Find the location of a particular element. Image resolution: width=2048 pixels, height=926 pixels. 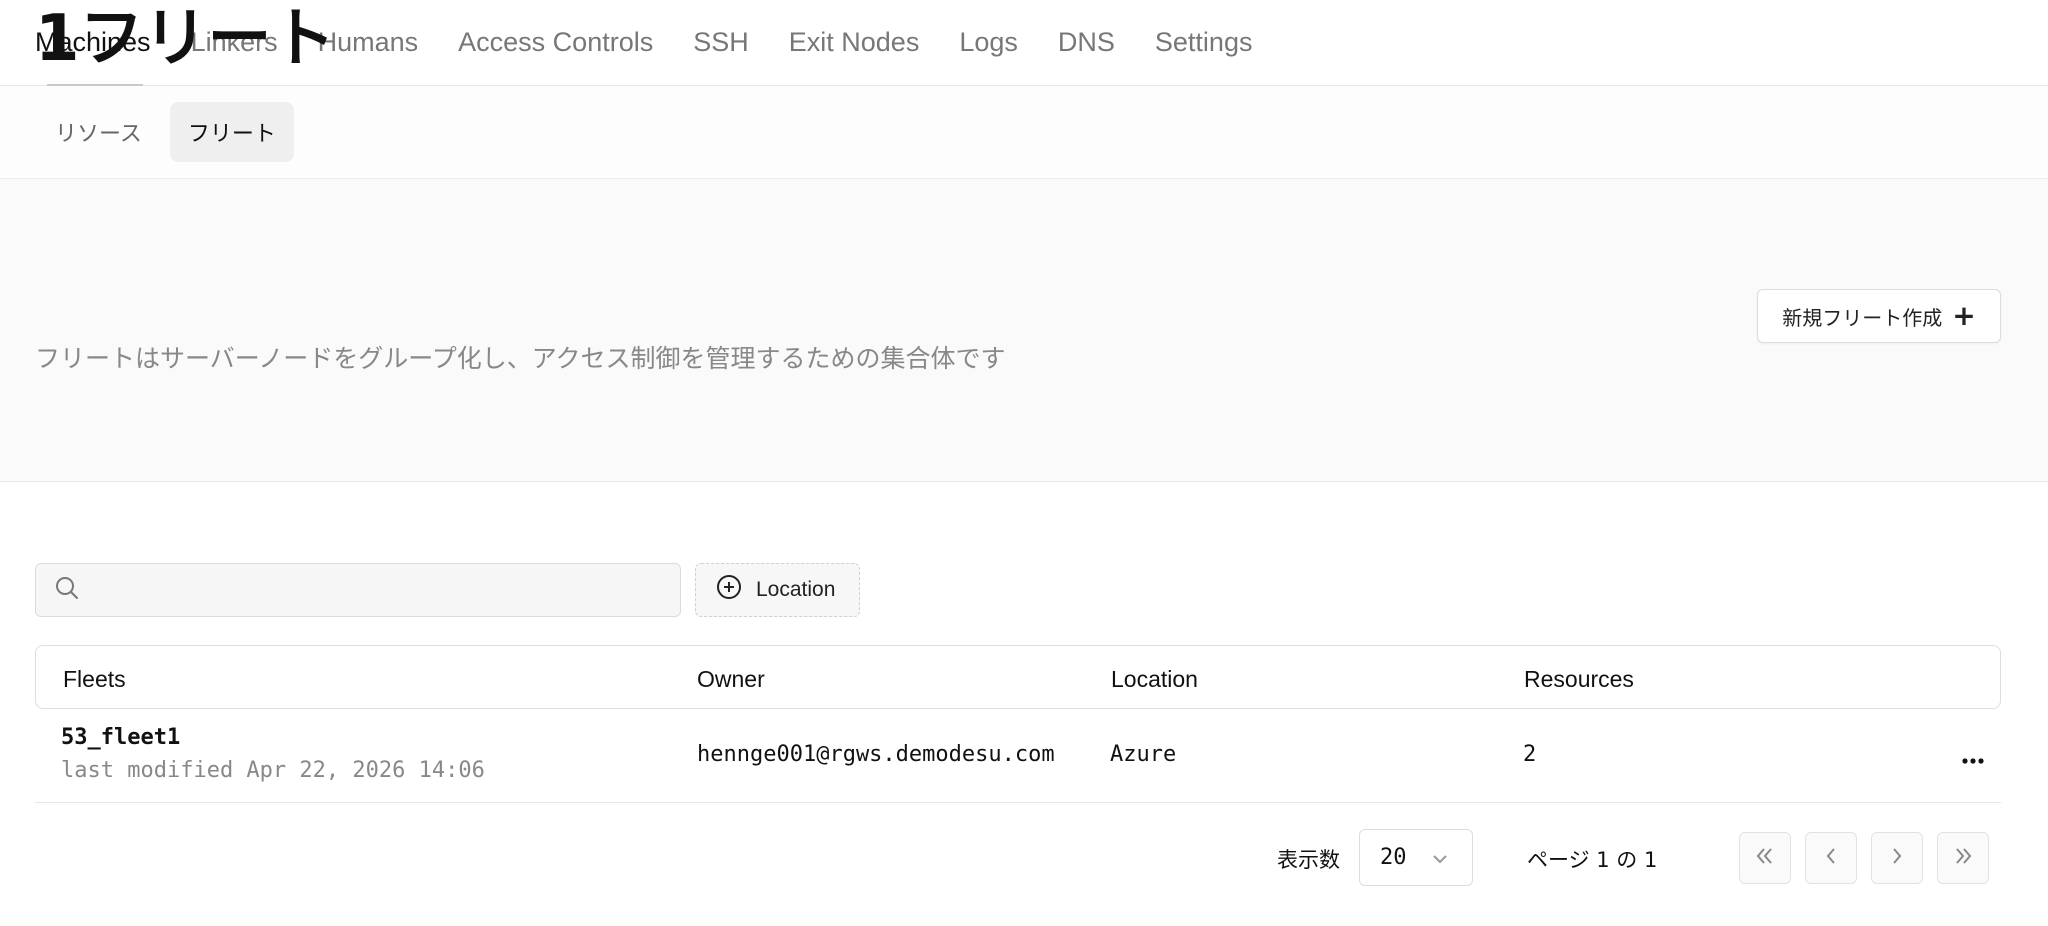

tab-logs: Logs is located at coordinates (988, 42).